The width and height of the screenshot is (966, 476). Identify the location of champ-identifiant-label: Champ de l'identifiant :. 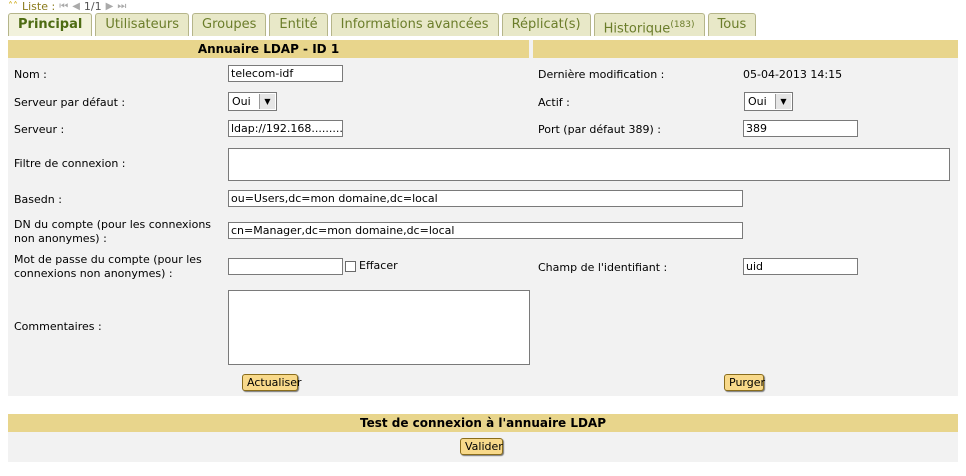
(603, 267).